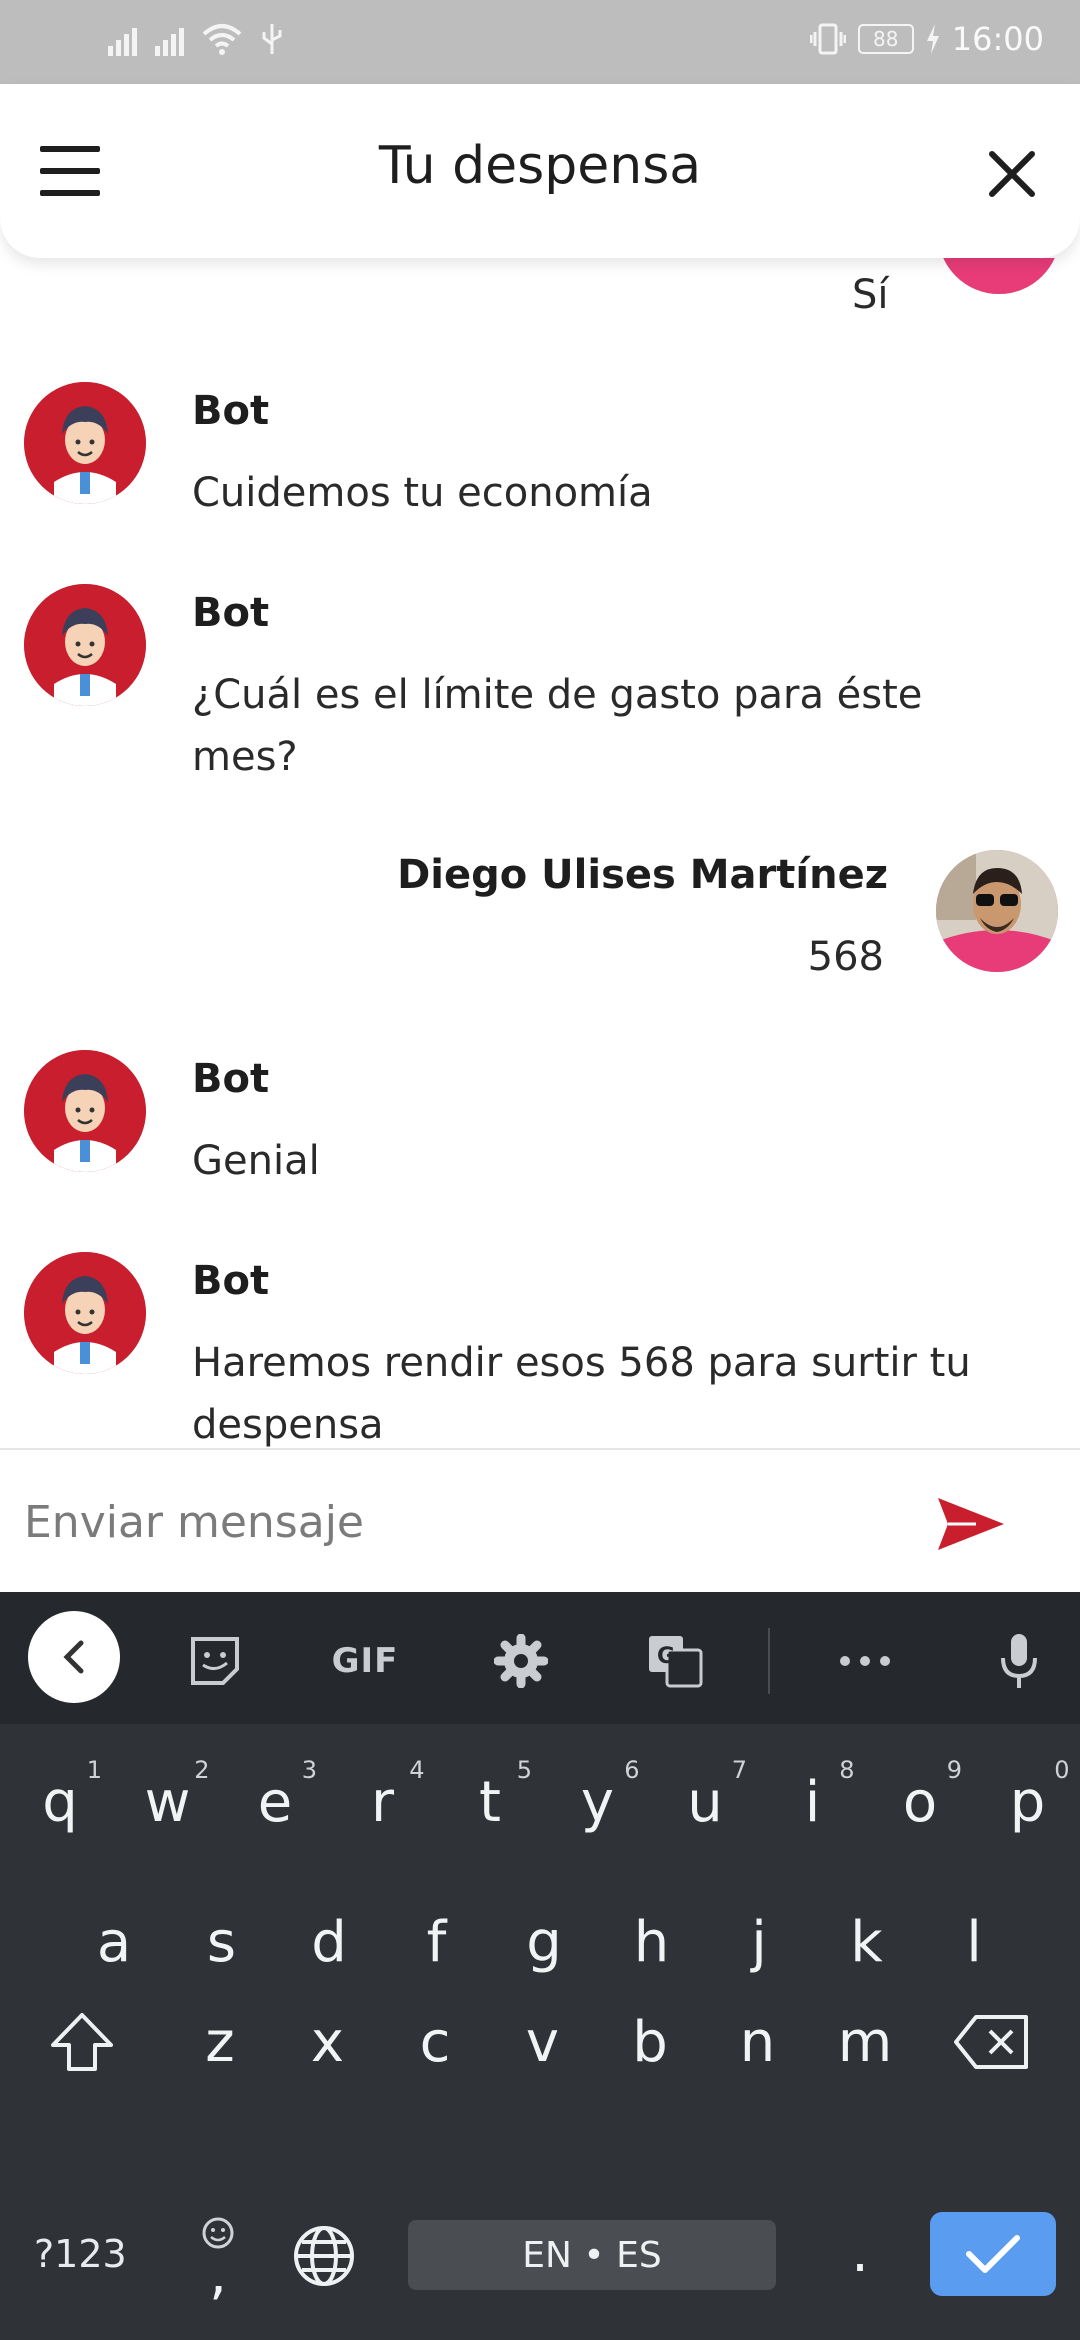 This screenshot has height=2340, width=1080. What do you see at coordinates (642, 875) in the screenshot?
I see `sender-name: Diego Ulises Martínez` at bounding box center [642, 875].